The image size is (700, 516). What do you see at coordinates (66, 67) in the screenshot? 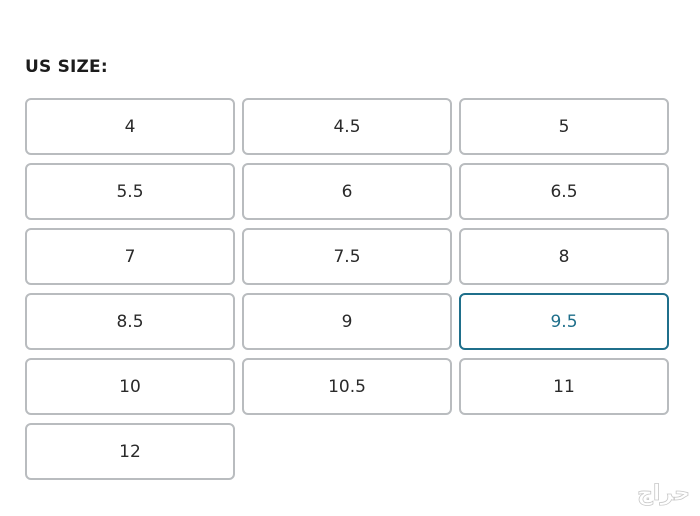
I see `size-section-label: US SIZE:` at bounding box center [66, 67].